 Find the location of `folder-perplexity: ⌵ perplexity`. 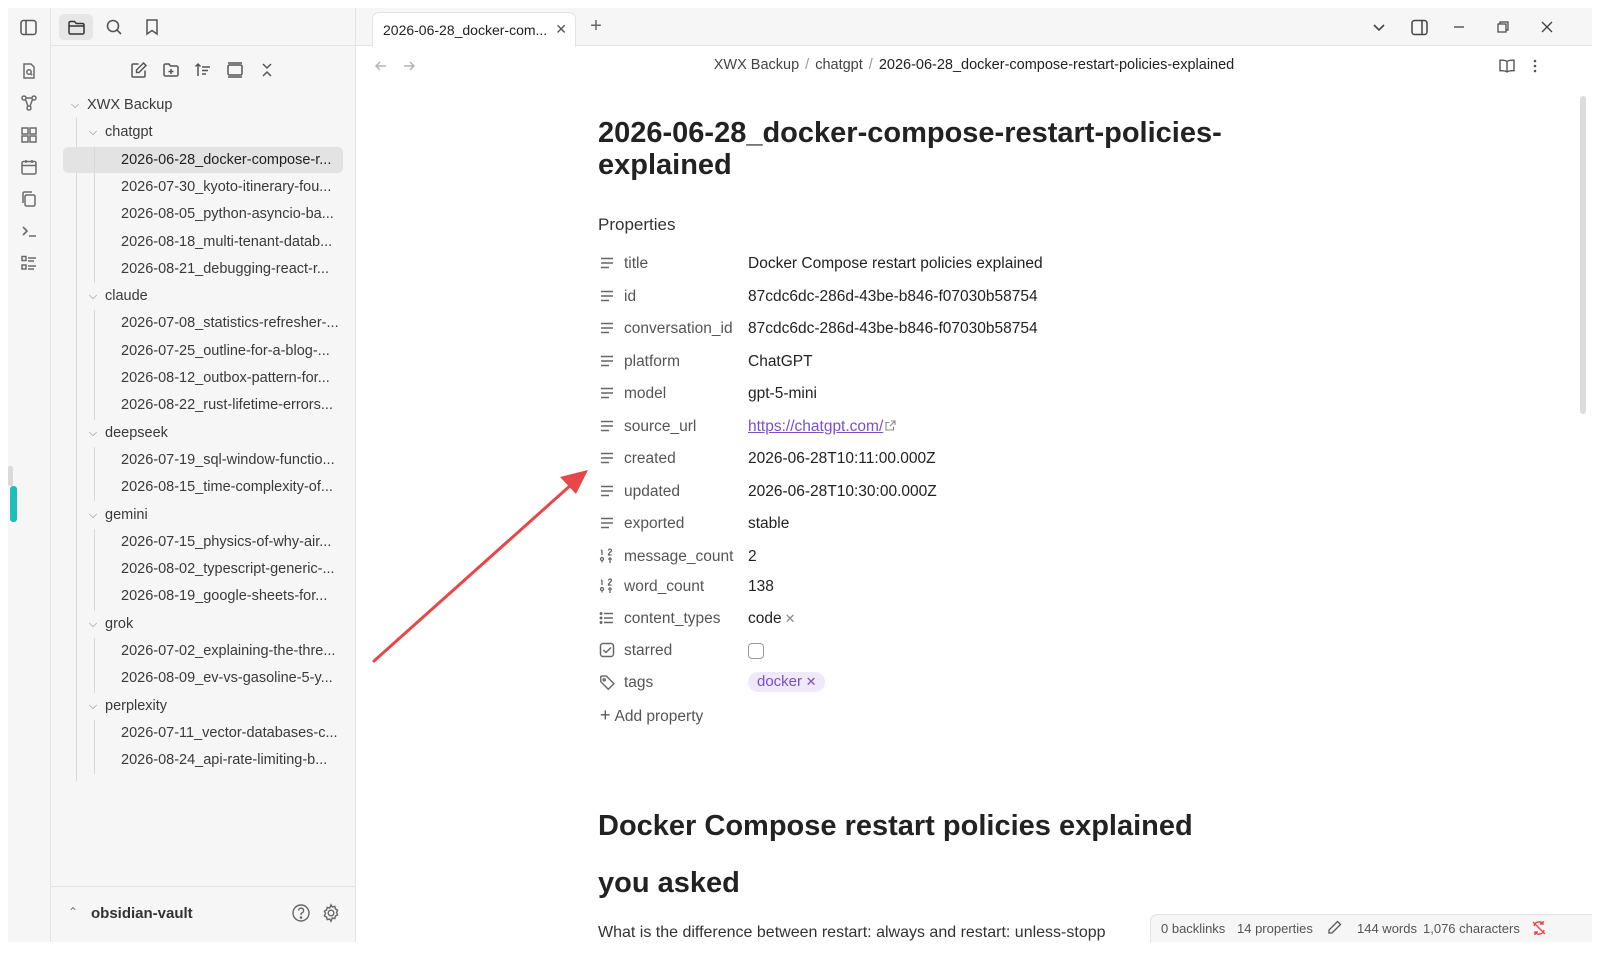

folder-perplexity: ⌵ perplexity is located at coordinates (217, 706).